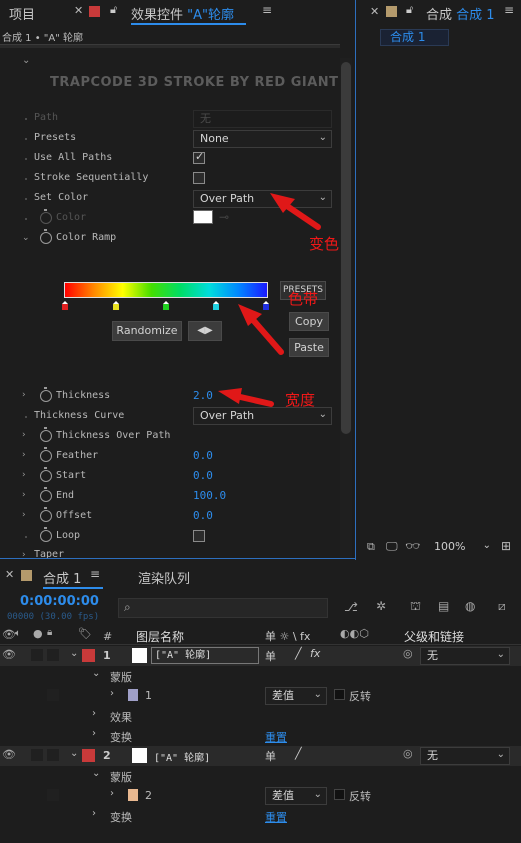  What do you see at coordinates (199, 536) in the screenshot?
I see `loop-checkbox` at bounding box center [199, 536].